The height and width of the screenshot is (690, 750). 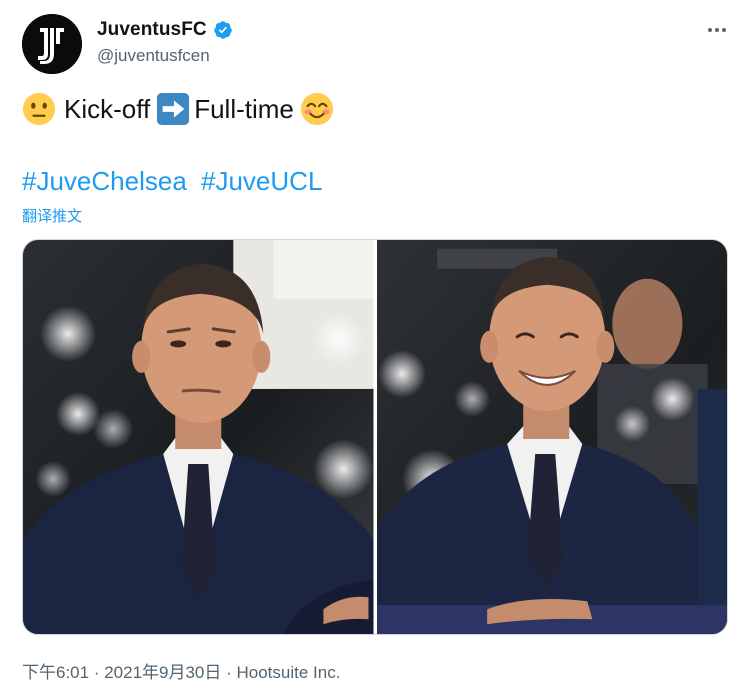 I want to click on more-options-icon, so click(x=717, y=30).